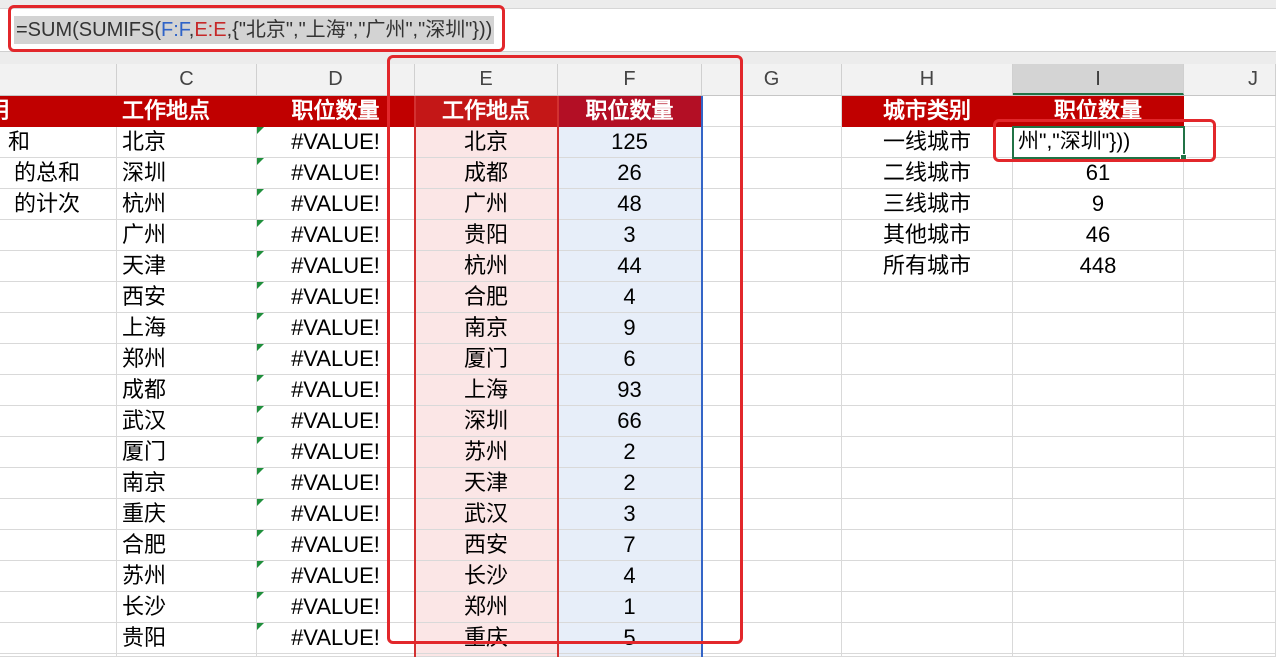 The image size is (1276, 657). What do you see at coordinates (772, 111) in the screenshot?
I see `cell-G1` at bounding box center [772, 111].